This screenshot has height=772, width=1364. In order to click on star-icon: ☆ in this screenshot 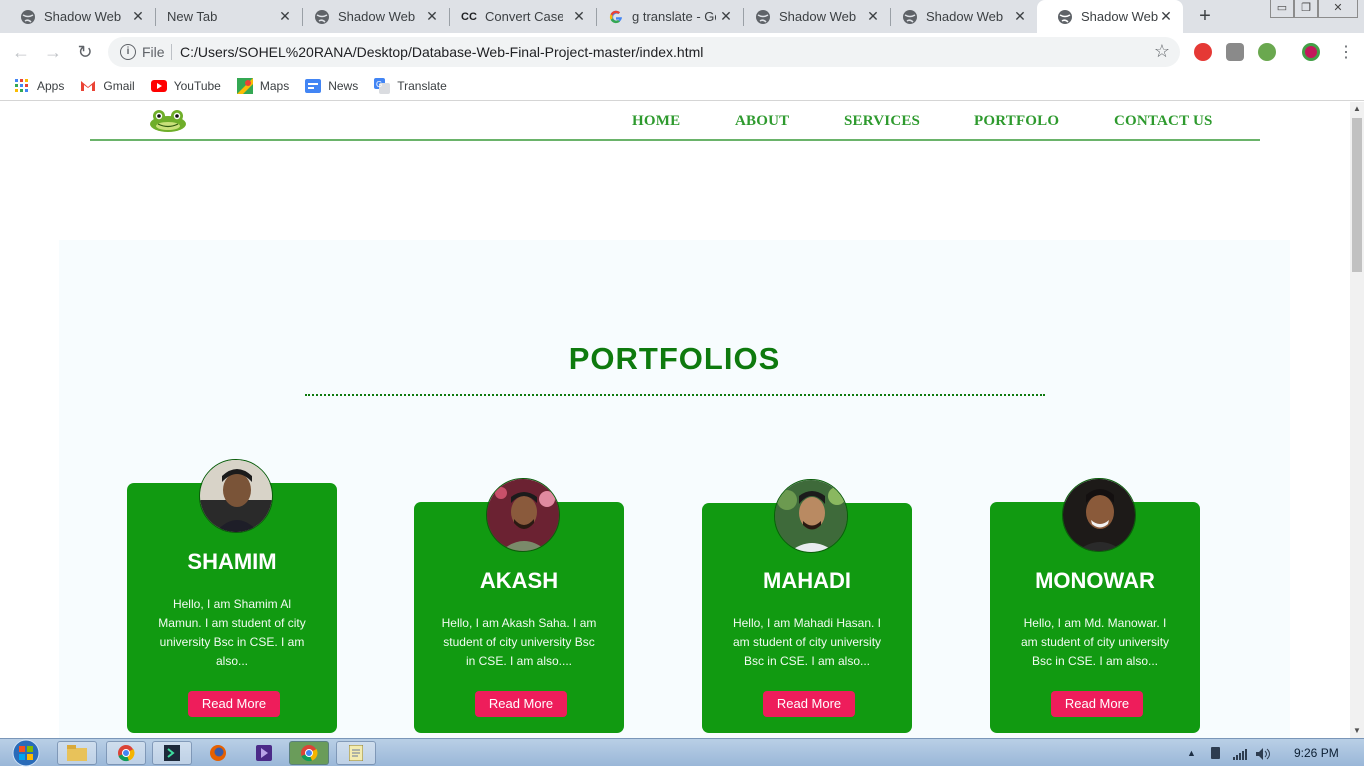, I will do `click(1162, 51)`.